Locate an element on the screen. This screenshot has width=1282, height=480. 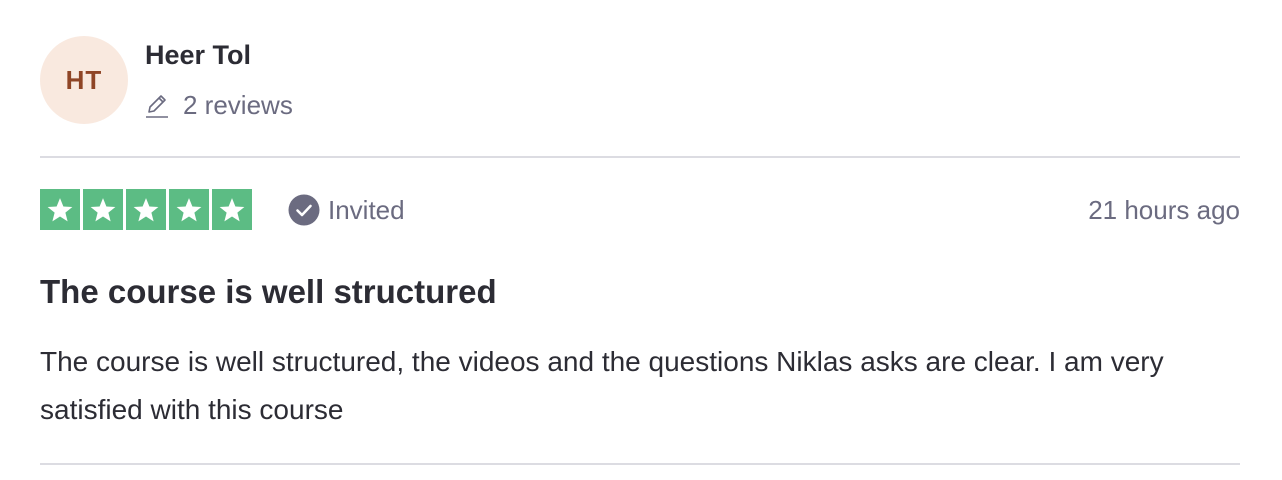
consumer-name: Heer Tol is located at coordinates (198, 55).